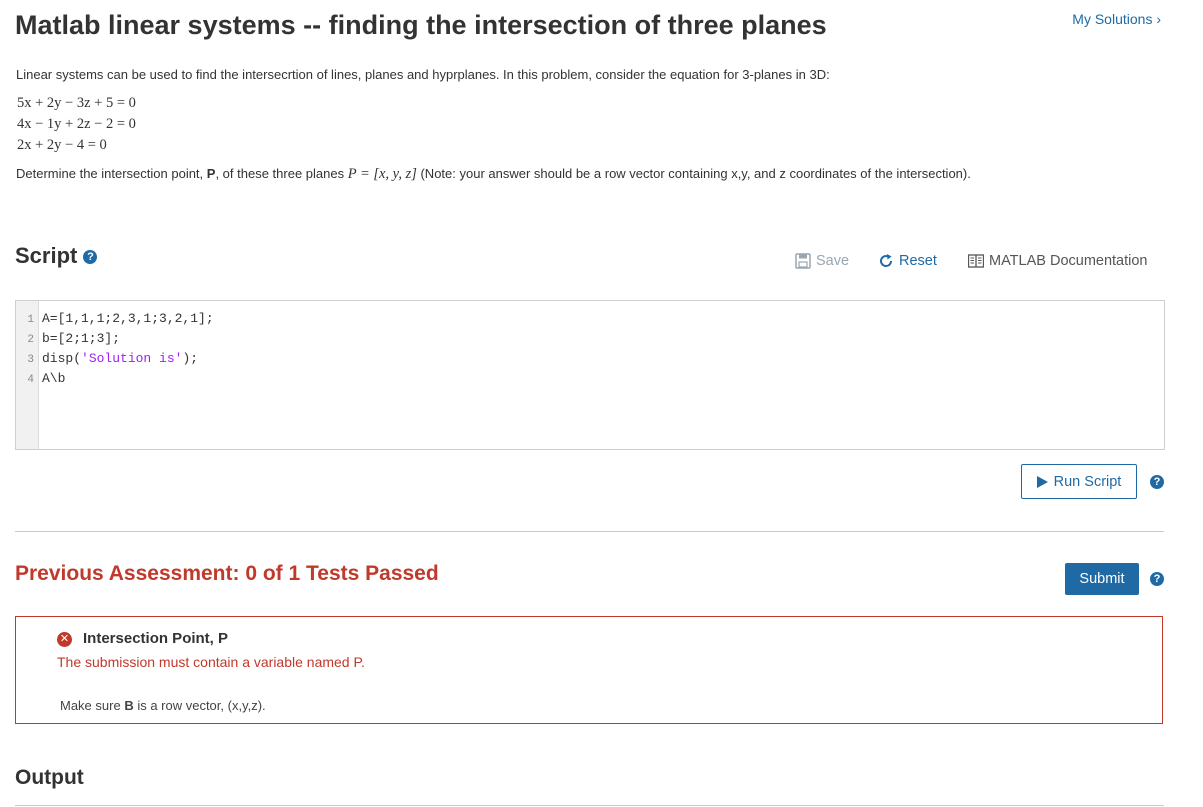 Image resolution: width=1203 pixels, height=807 pixels. Describe the element at coordinates (589, 531) in the screenshot. I see `section-divider` at that location.